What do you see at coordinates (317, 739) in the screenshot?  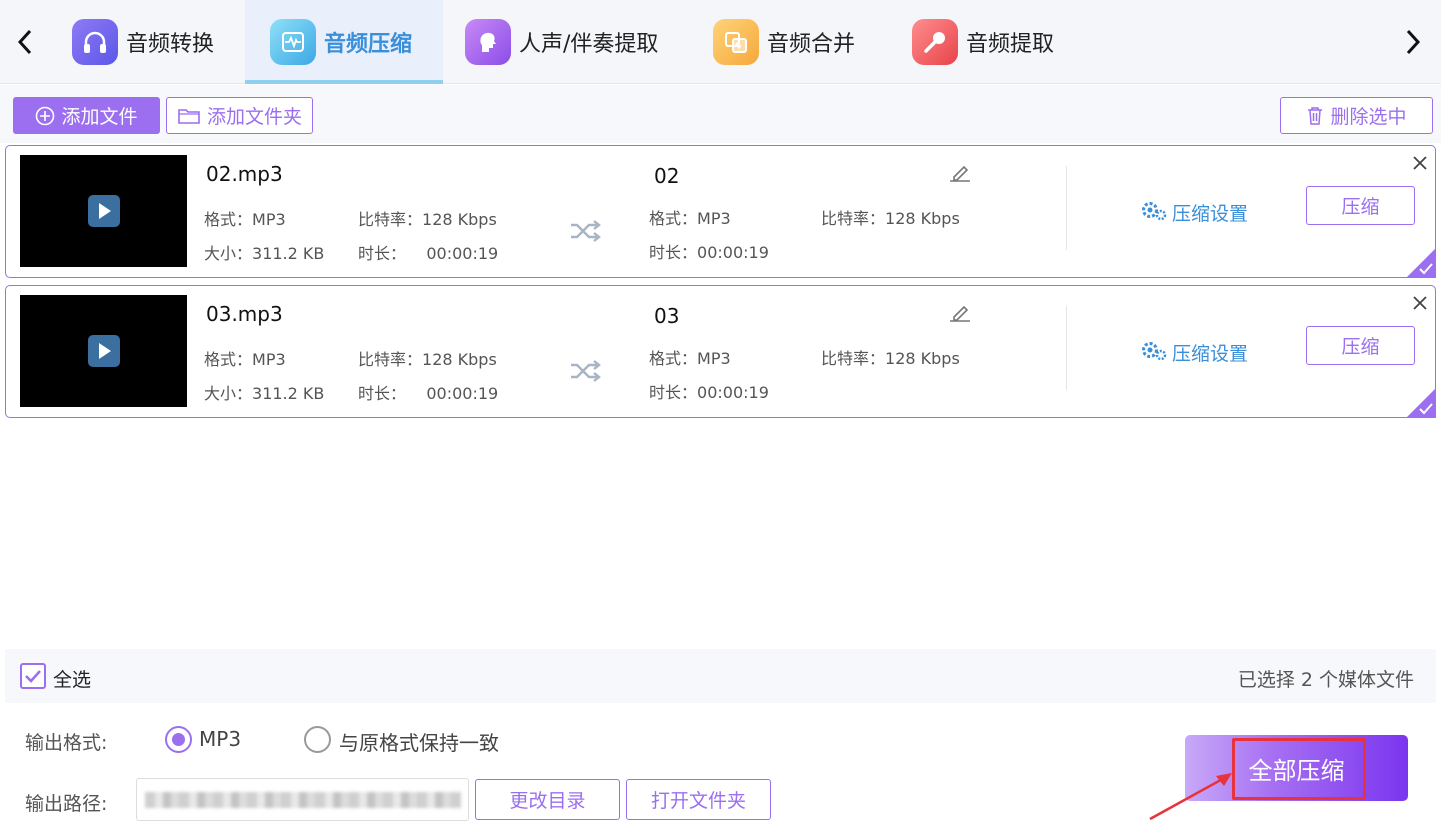 I see `radio-keep-original` at bounding box center [317, 739].